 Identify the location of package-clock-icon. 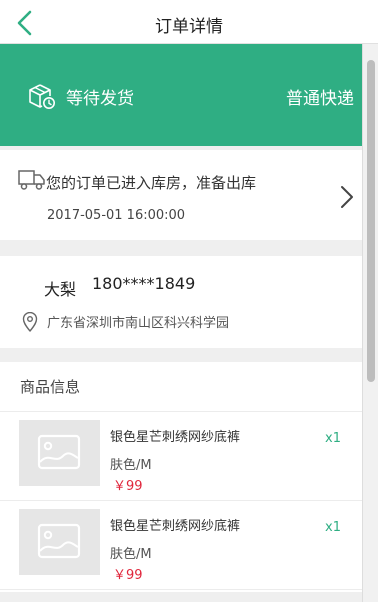
(42, 96).